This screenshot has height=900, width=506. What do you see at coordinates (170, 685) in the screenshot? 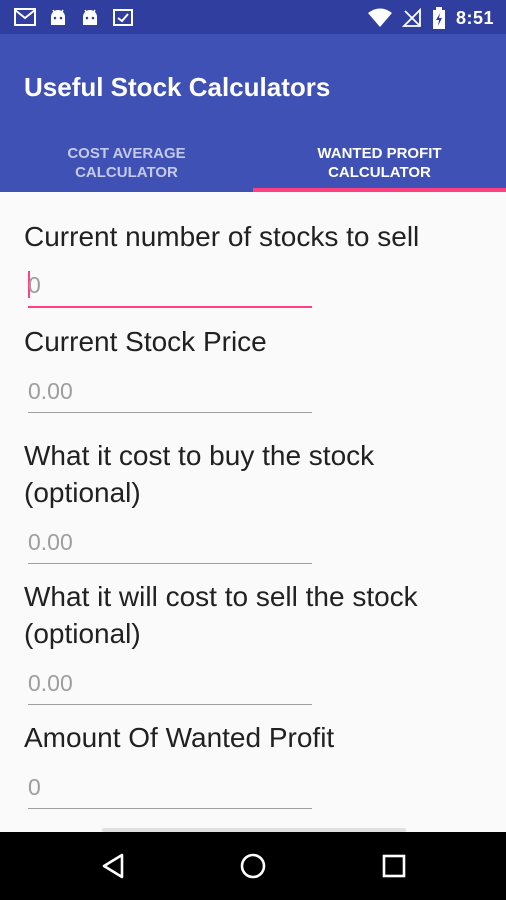
I see `sell-cost-input: 0.00` at bounding box center [170, 685].